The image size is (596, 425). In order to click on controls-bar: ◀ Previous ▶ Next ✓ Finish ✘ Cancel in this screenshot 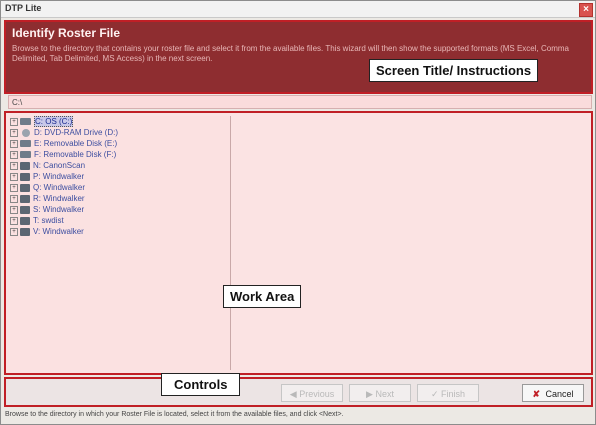, I will do `click(298, 392)`.